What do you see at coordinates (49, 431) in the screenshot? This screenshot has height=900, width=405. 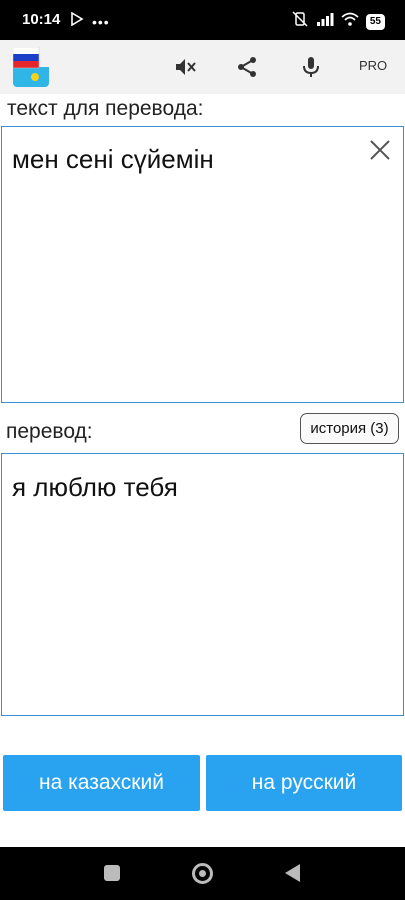 I see `translation-label: перевод:` at bounding box center [49, 431].